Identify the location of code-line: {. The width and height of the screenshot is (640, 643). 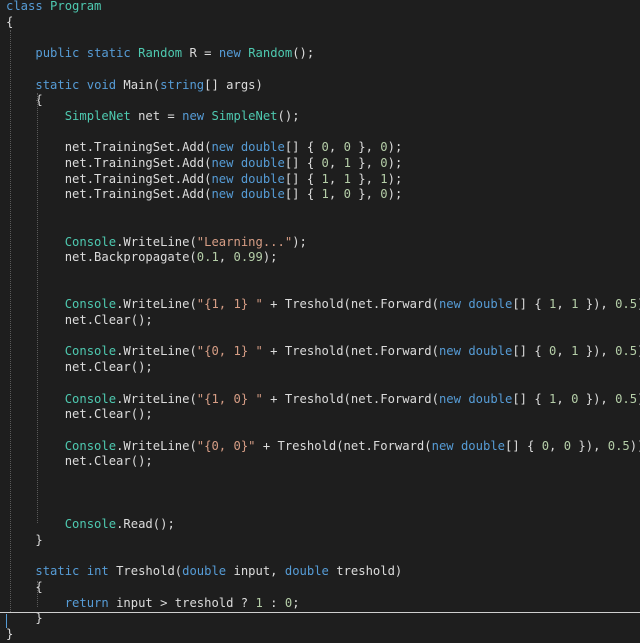
(9, 23).